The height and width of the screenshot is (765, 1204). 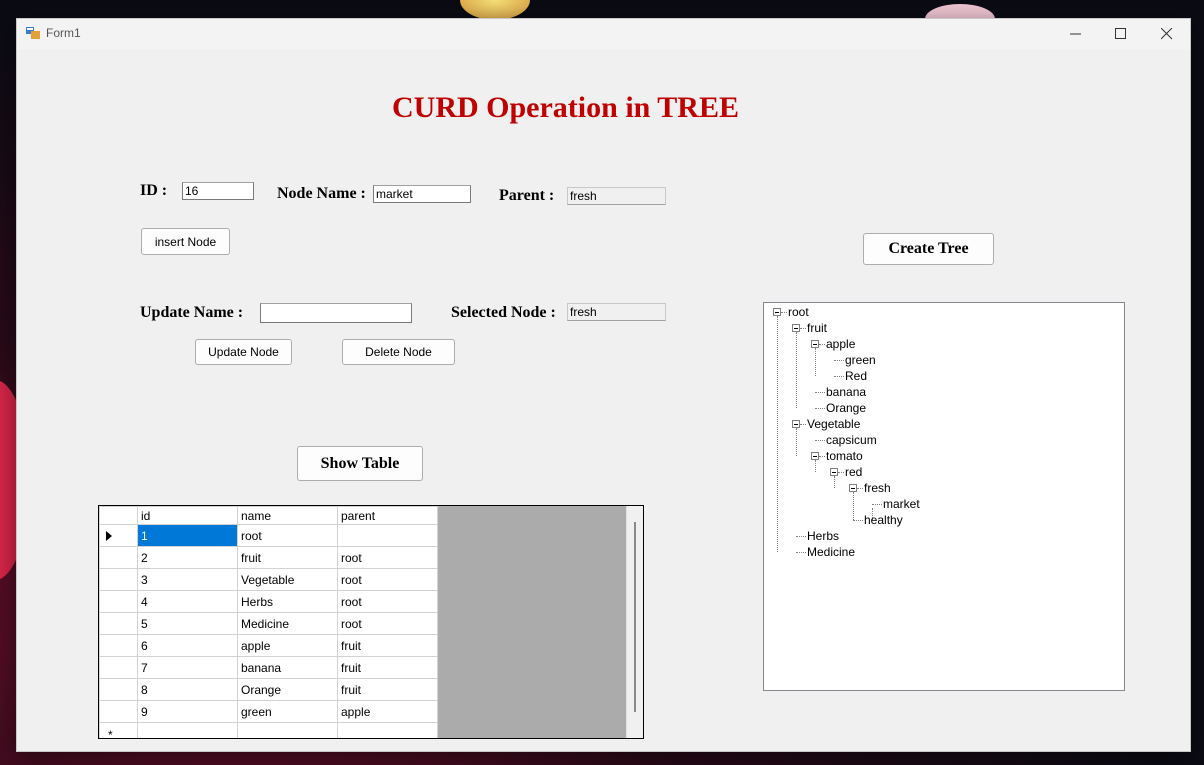 I want to click on table-cell: 3, so click(x=187, y=579).